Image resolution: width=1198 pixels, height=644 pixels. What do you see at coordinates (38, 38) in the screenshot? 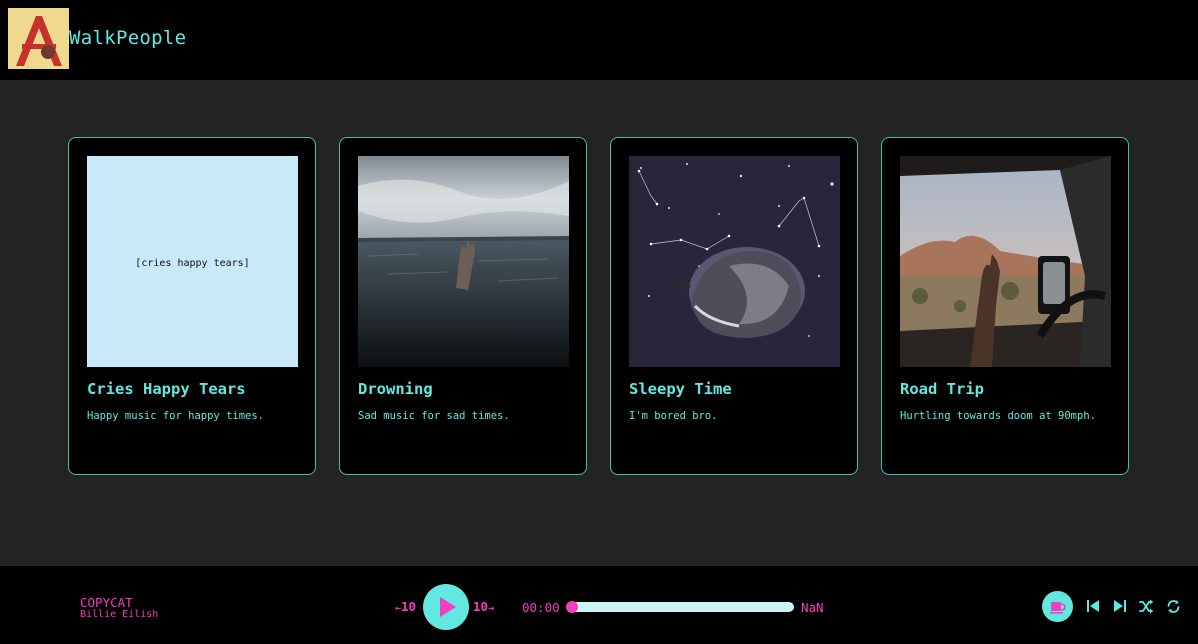
I see `now-playing-album-art` at bounding box center [38, 38].